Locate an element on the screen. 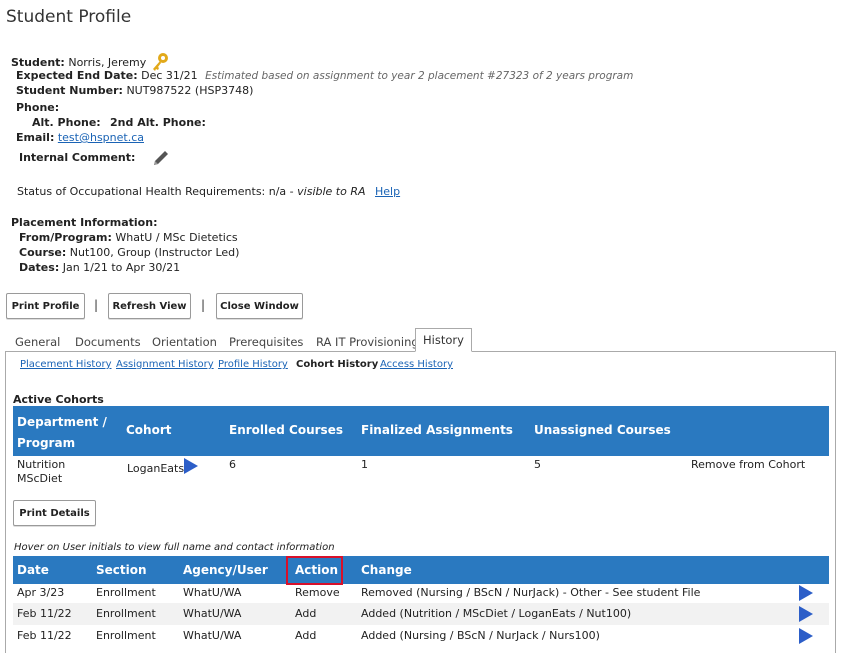 The width and height of the screenshot is (841, 655). student-number-label: Student Number: is located at coordinates (69, 90).